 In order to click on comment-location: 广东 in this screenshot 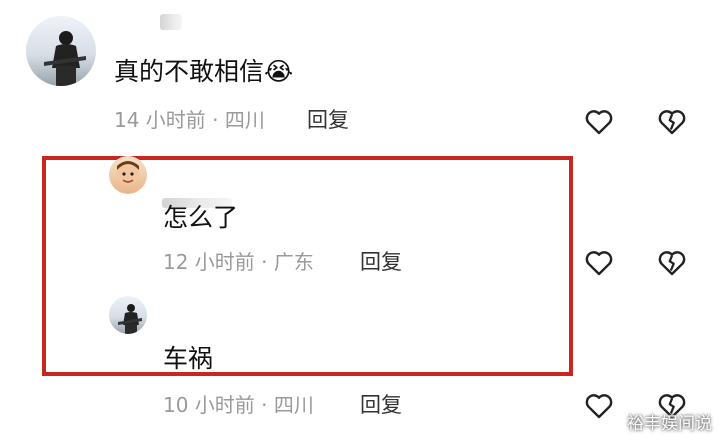, I will do `click(293, 262)`.